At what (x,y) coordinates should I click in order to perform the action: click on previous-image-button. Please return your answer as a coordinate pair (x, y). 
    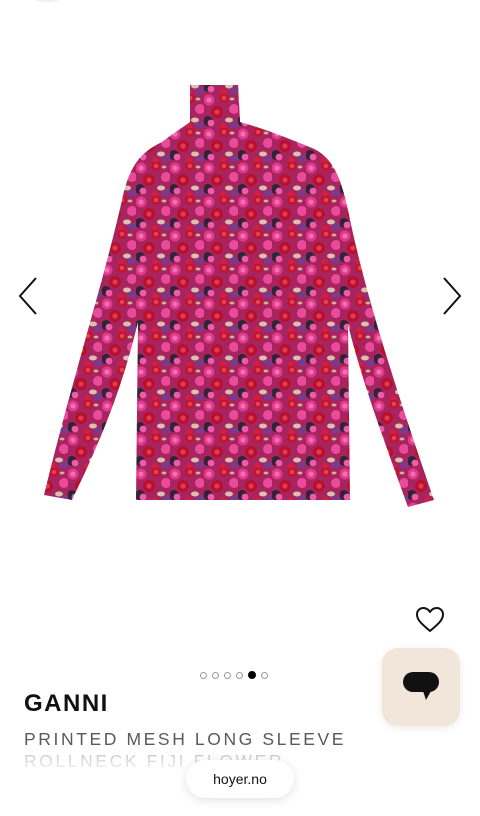
    Looking at the image, I should click on (28, 296).